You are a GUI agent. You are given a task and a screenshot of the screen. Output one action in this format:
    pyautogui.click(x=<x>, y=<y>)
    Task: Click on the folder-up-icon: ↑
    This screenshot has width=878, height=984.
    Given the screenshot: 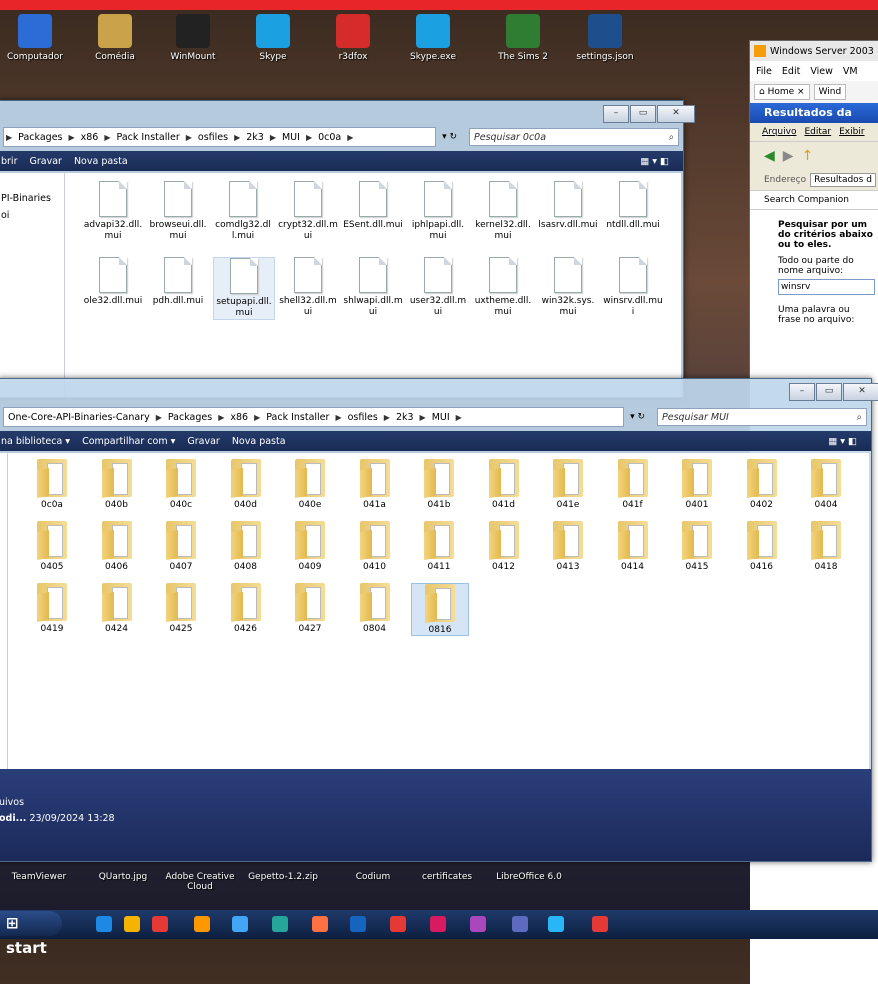 What is the action you would take?
    pyautogui.click(x=808, y=156)
    